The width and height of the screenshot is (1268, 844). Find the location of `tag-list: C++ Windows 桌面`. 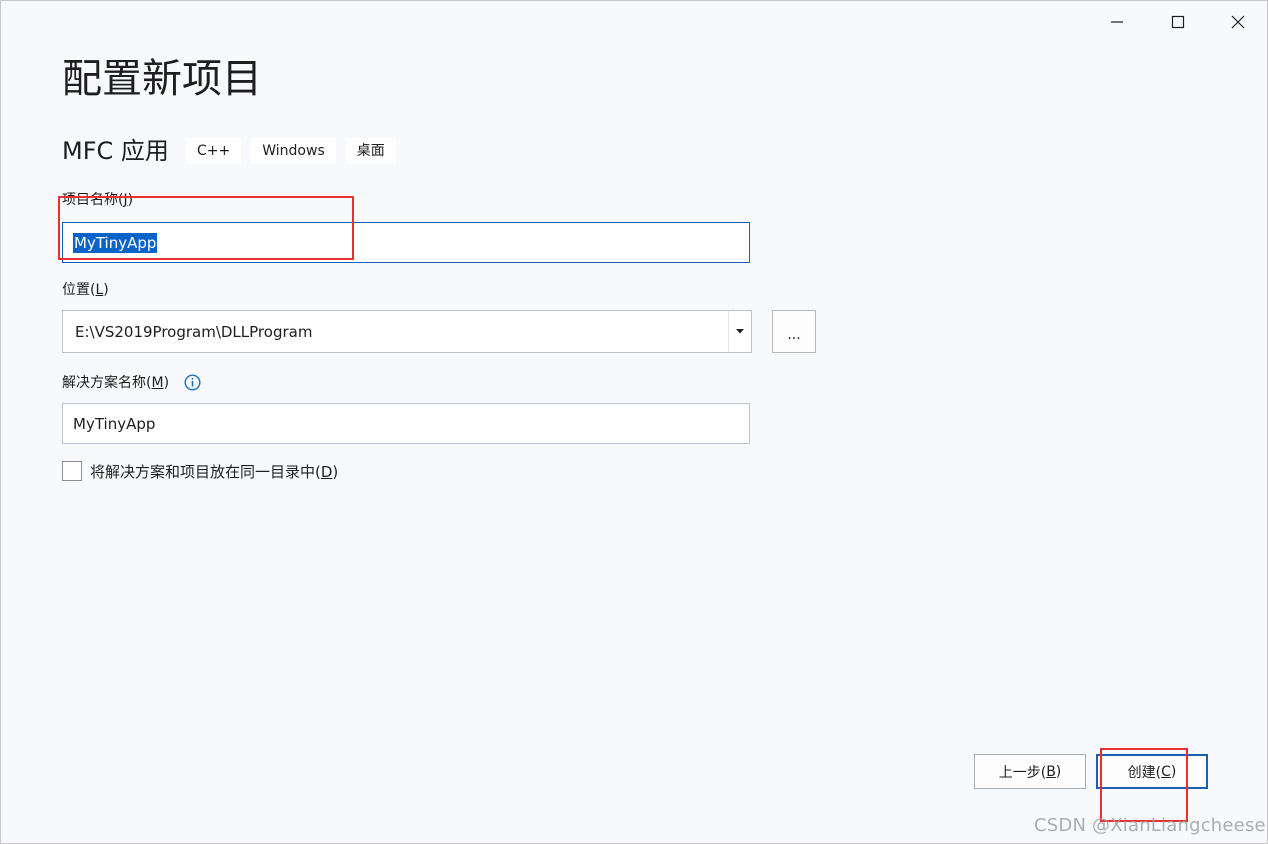

tag-list: C++ Windows 桌面 is located at coordinates (291, 151).